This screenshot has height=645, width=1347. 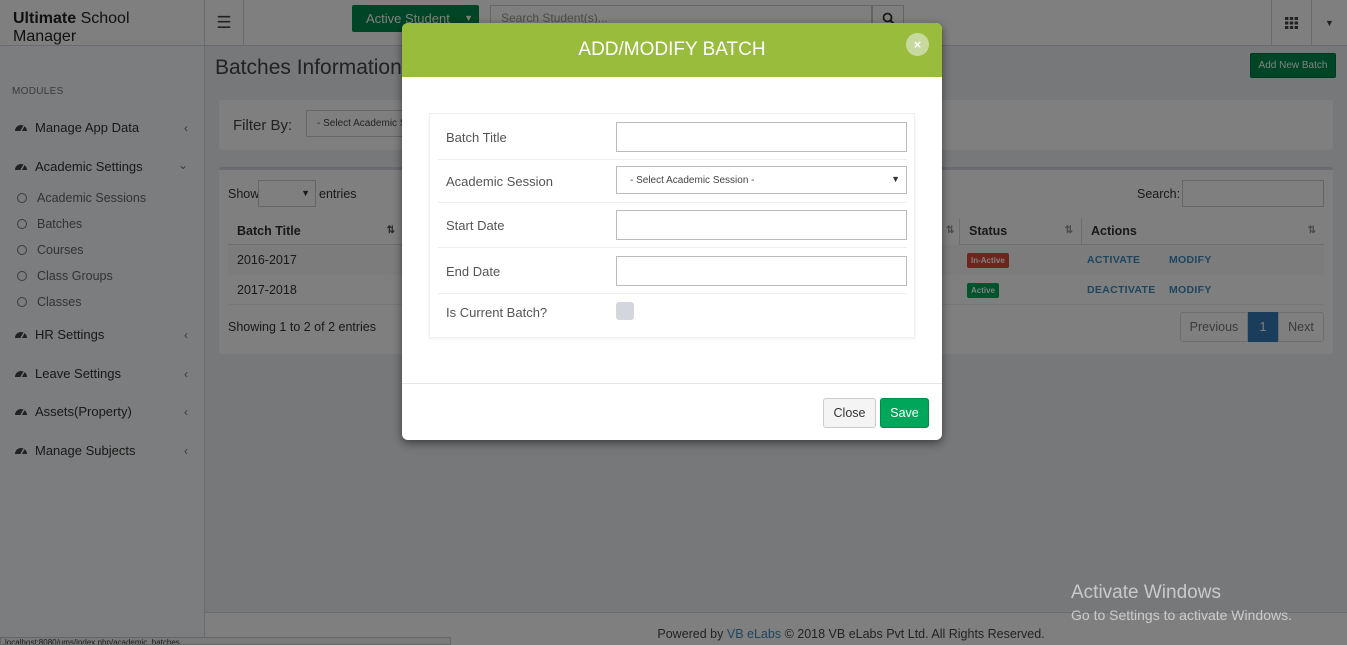 I want to click on end-date-label: End Date, so click(x=473, y=271).